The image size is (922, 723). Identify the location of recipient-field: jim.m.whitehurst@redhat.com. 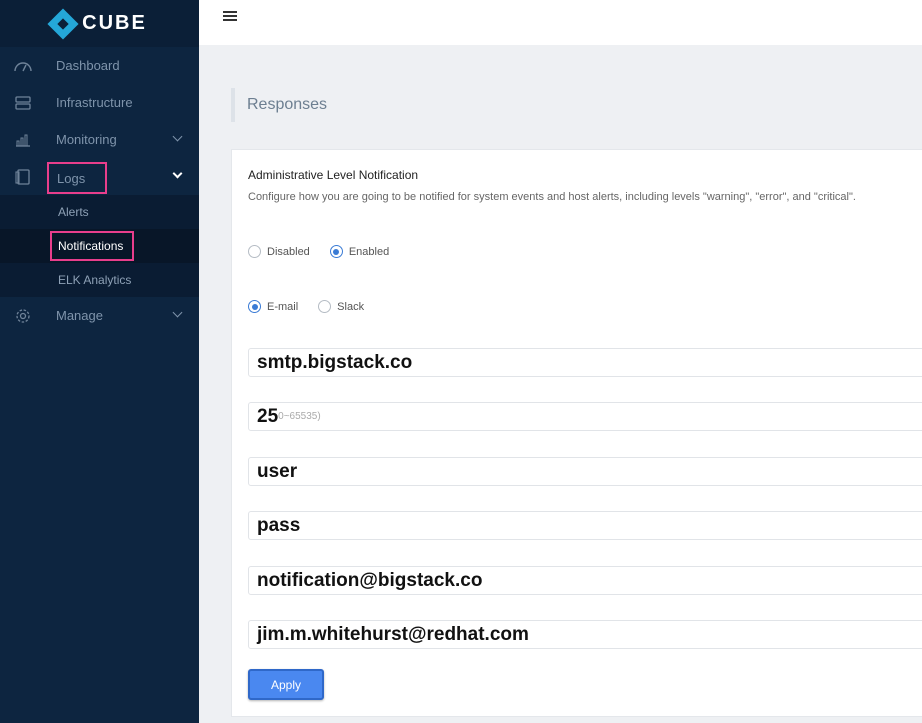
(585, 634).